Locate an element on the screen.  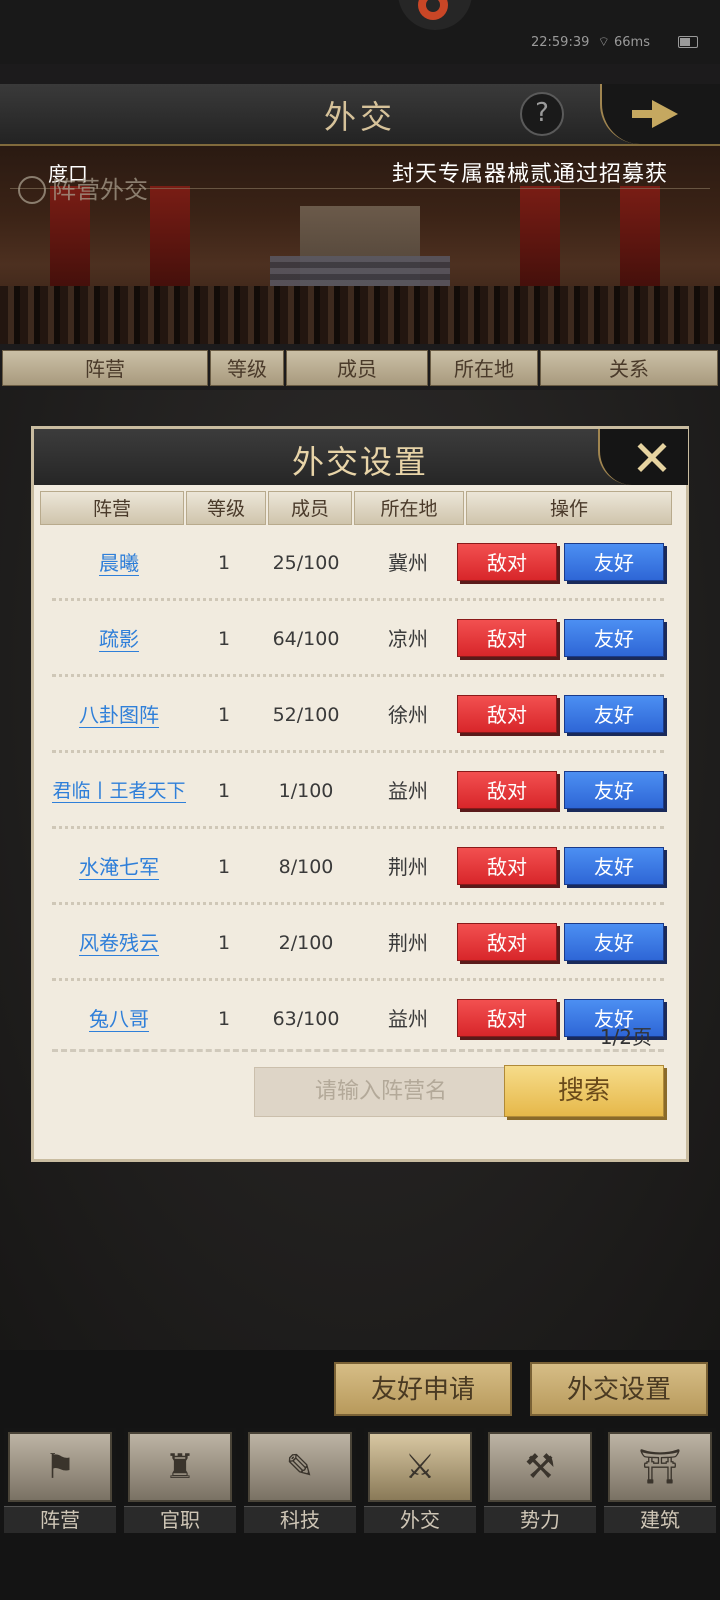
table-header-members: 成员 is located at coordinates (310, 508).